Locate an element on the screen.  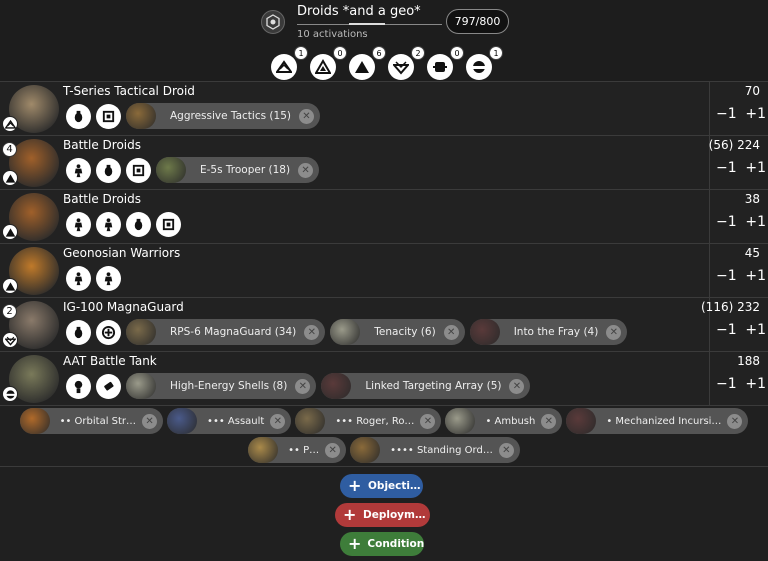
command-card-label: ••• Assault is located at coordinates (236, 421).